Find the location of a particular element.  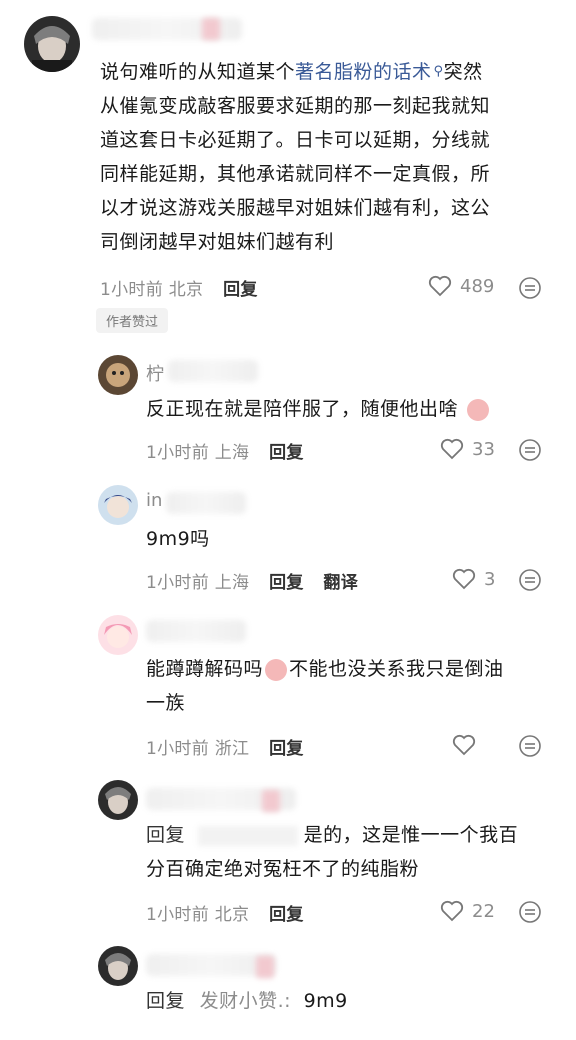

comment-text: 说句难听的从知道某个著名脂粉的话术 ⚲突然 is located at coordinates (291, 72).